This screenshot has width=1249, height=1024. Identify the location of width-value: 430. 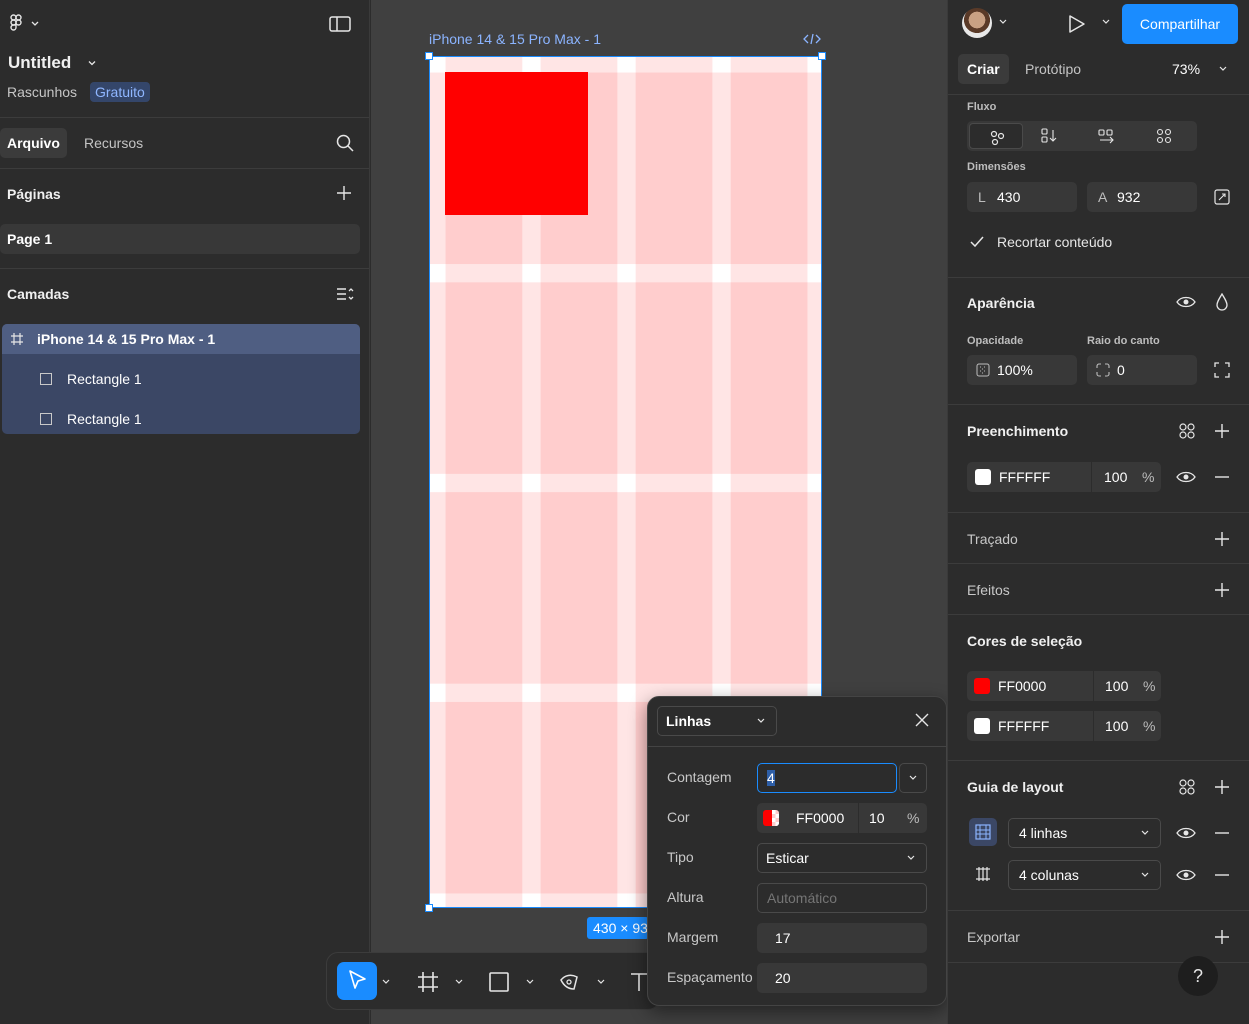
(1008, 197).